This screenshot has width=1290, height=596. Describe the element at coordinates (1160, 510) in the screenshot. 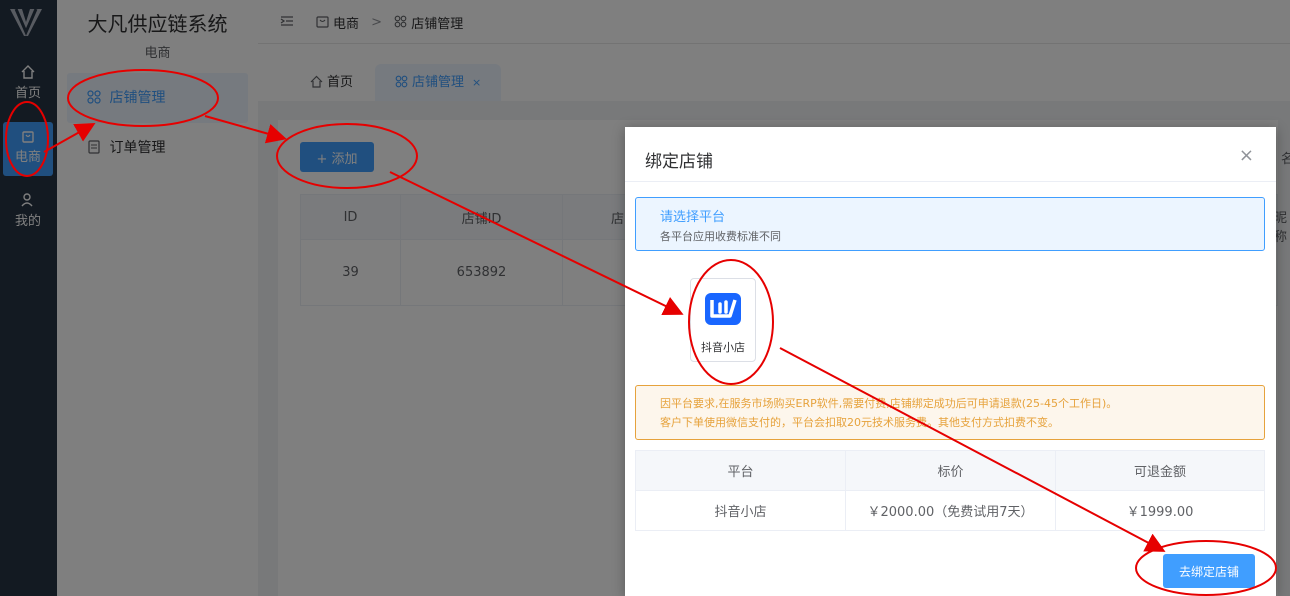

I see `table-cell: ￥1999.00` at that location.